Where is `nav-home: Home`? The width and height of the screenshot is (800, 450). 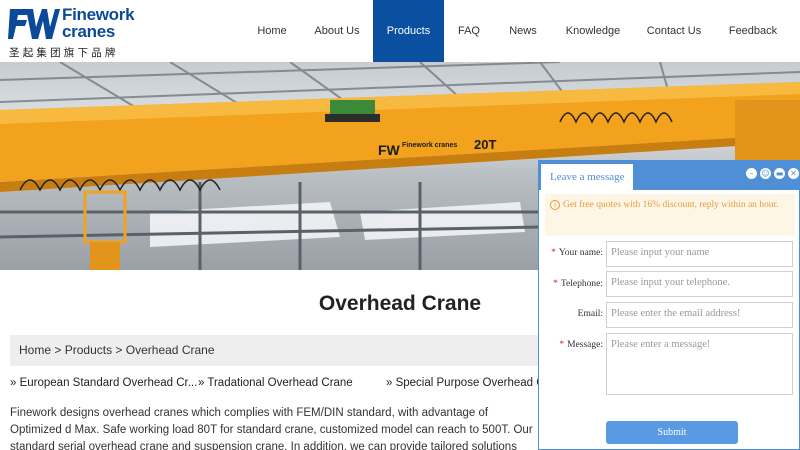
nav-home: Home is located at coordinates (272, 31).